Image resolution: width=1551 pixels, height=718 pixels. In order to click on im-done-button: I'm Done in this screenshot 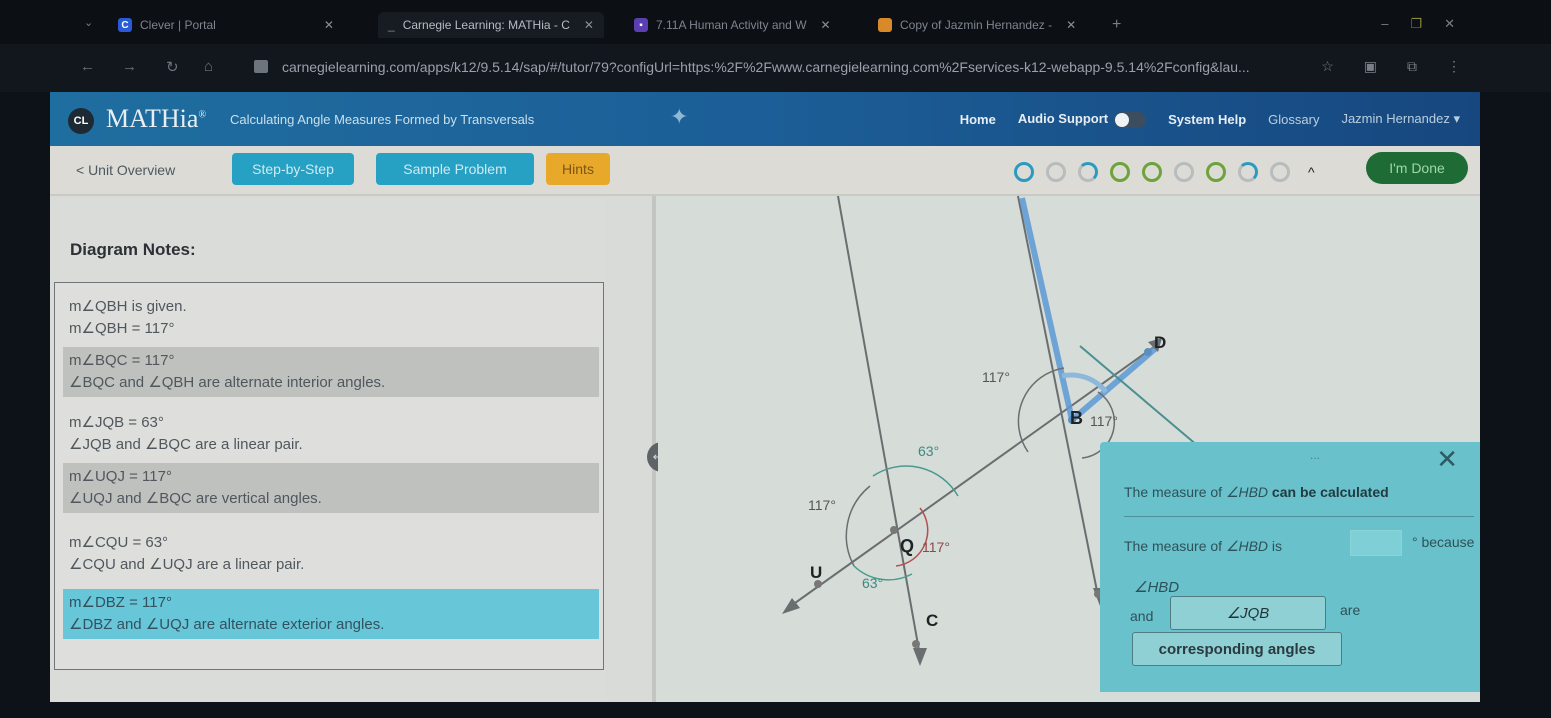, I will do `click(1417, 168)`.